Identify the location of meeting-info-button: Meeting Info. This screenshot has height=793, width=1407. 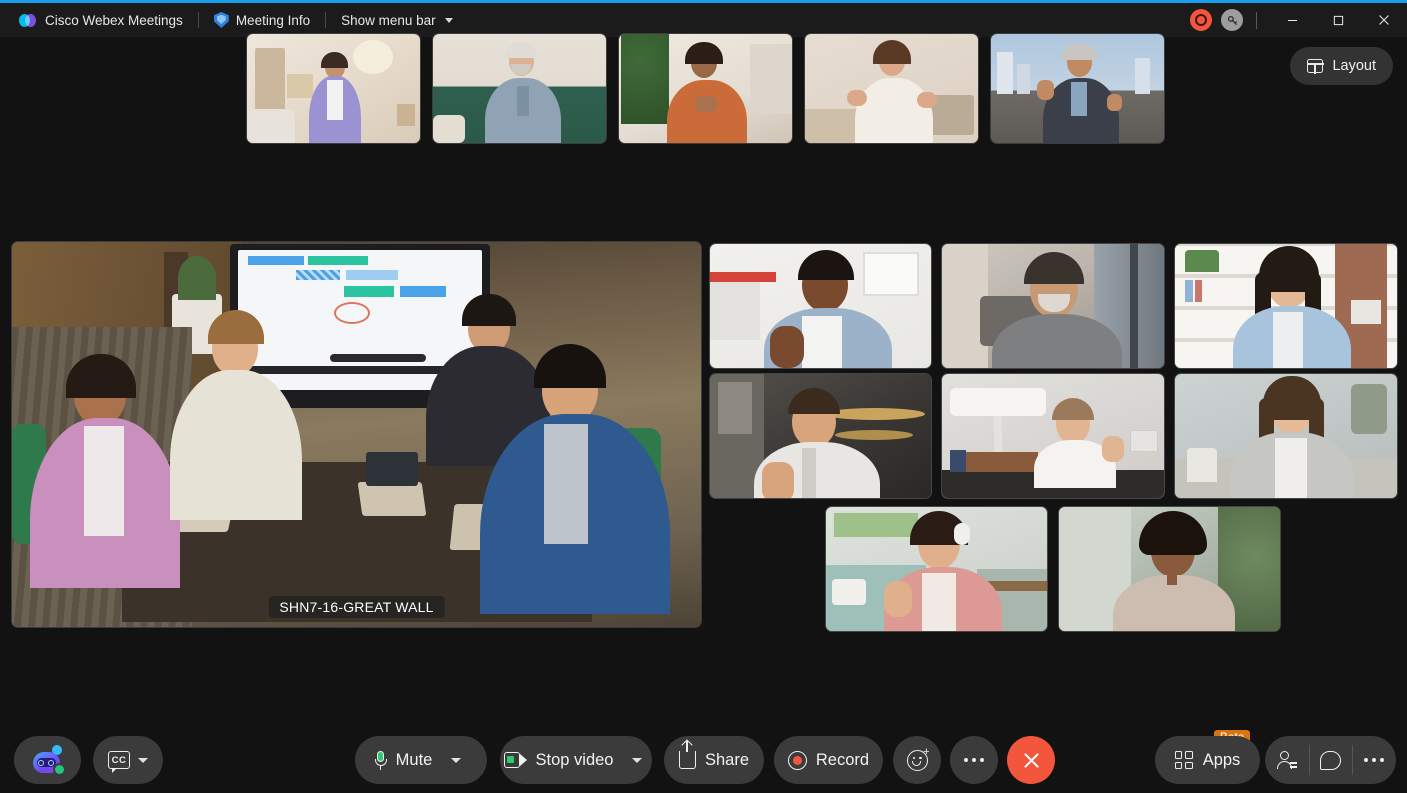
(262, 20).